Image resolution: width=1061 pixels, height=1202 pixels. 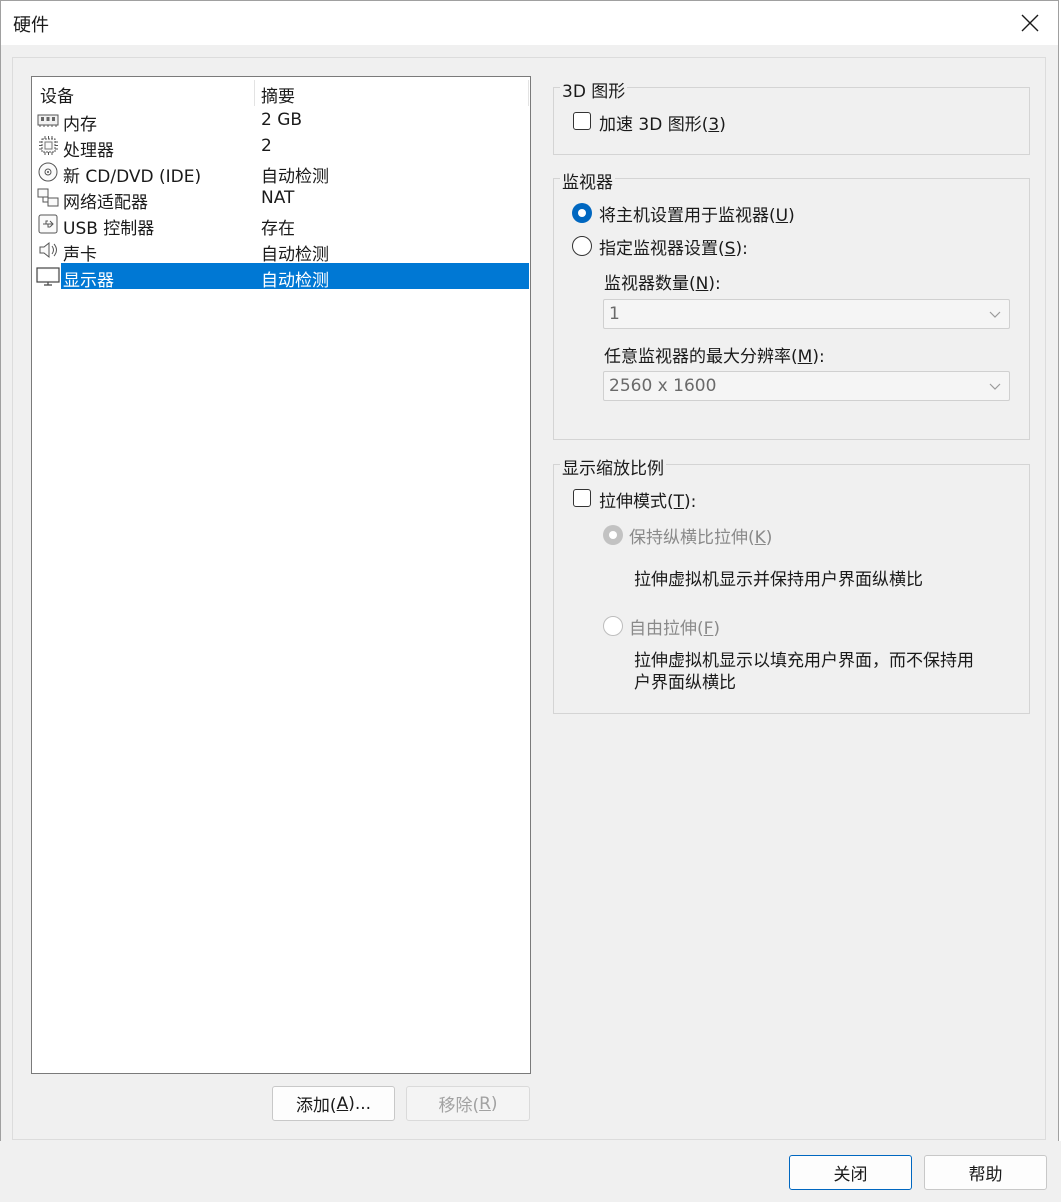 I want to click on monitor-count-value: 1, so click(x=614, y=314).